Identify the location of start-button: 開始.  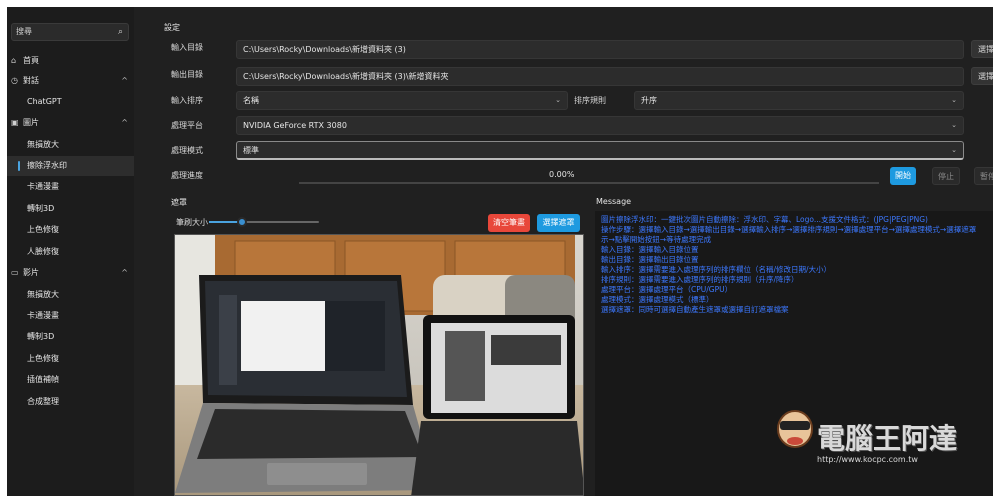
(903, 176).